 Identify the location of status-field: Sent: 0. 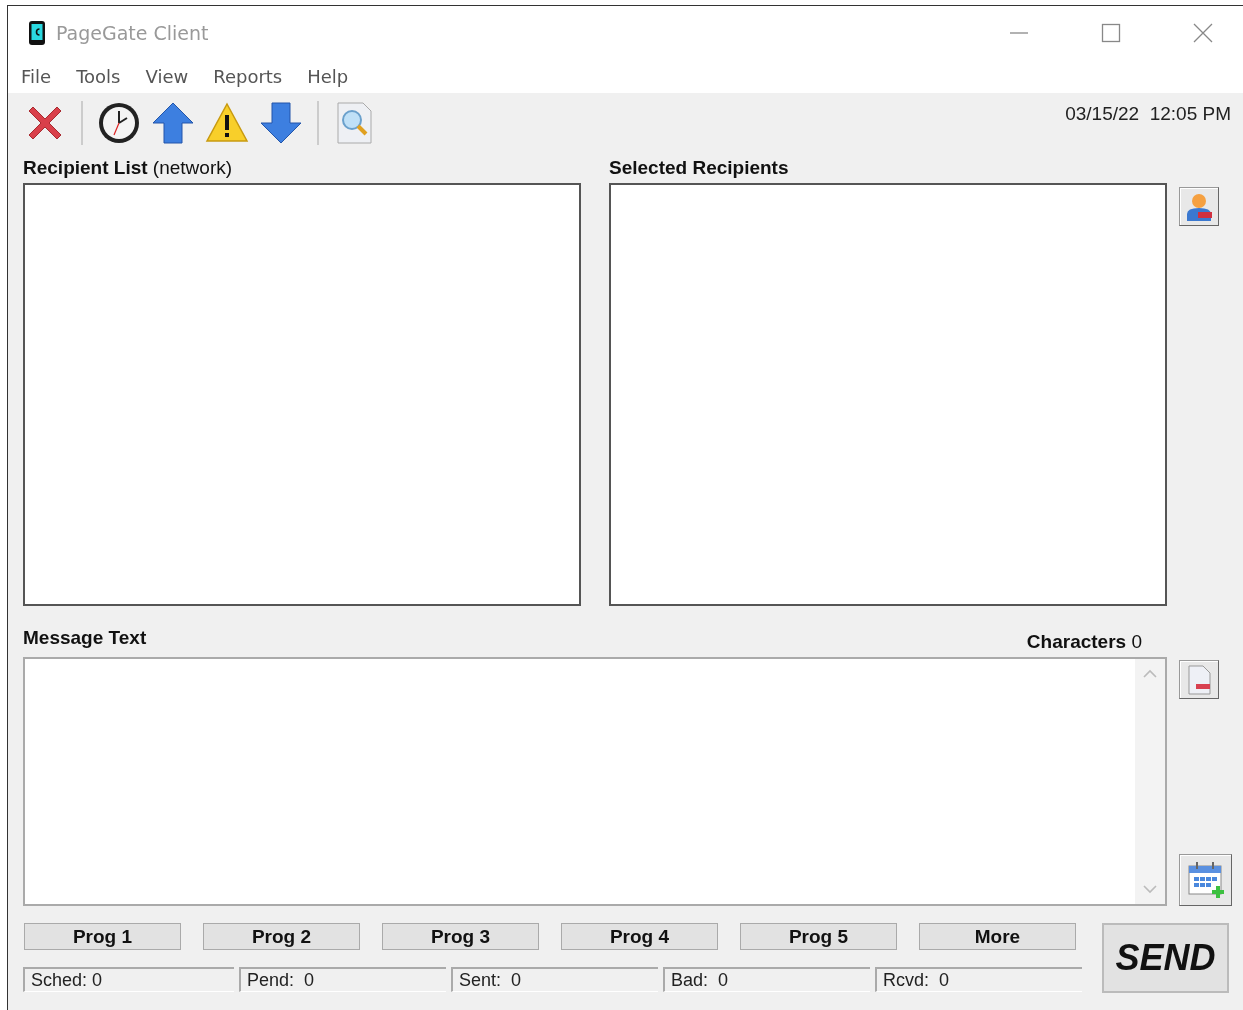
(554, 979).